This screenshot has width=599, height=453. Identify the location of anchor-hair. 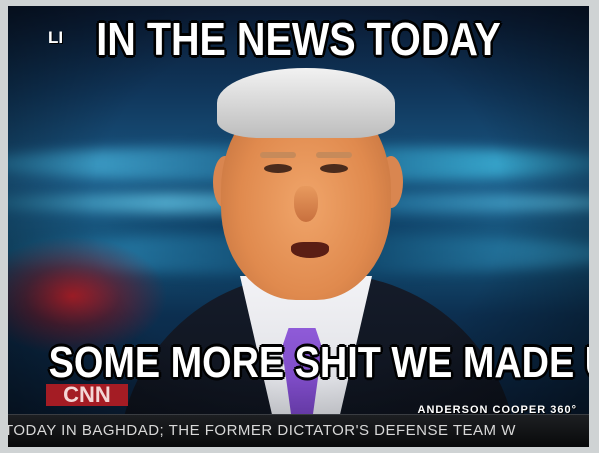
(306, 103).